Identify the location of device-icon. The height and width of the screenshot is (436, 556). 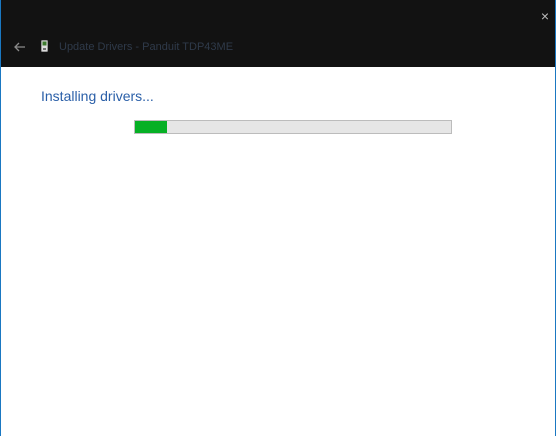
(44, 46).